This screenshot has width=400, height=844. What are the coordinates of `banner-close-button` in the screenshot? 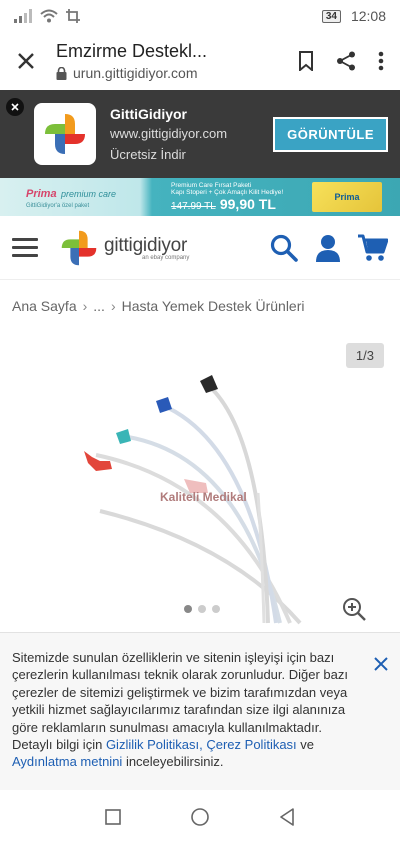 It's located at (15, 107).